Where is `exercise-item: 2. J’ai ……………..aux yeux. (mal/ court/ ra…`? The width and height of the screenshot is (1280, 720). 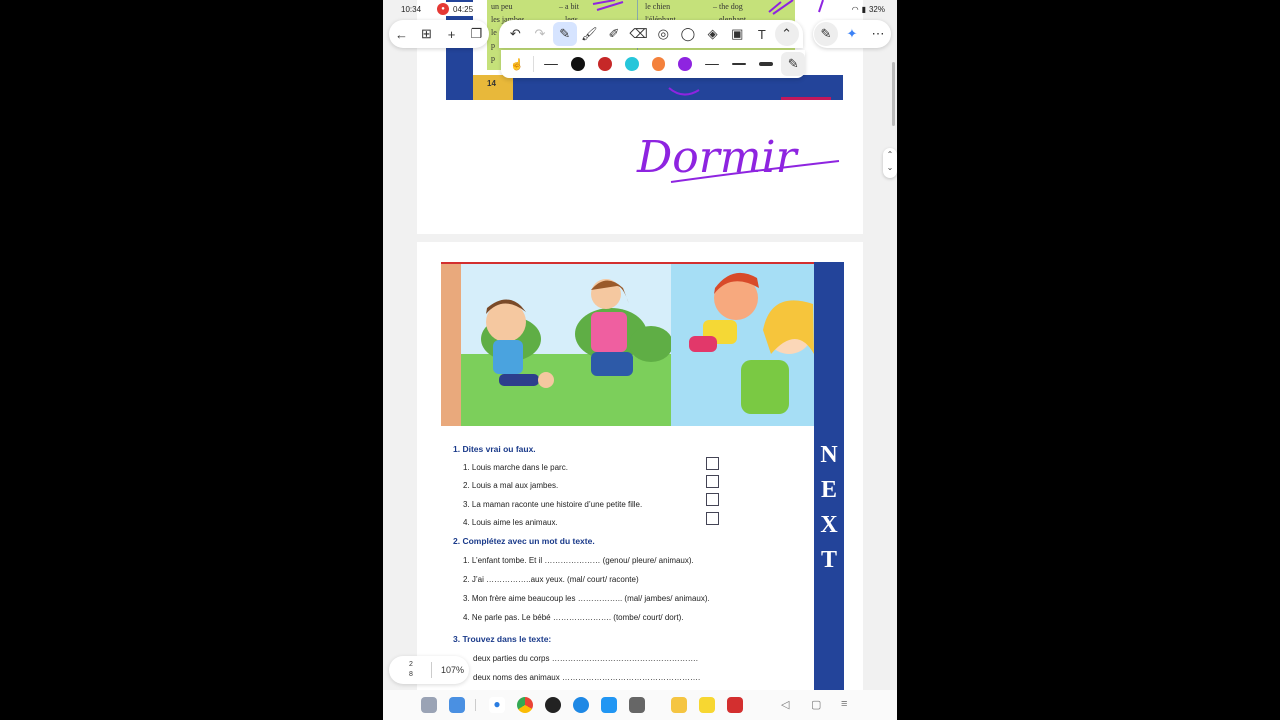
exercise-item: 2. J’ai ……………..aux yeux. (mal/ court/ ra… is located at coordinates (551, 579).